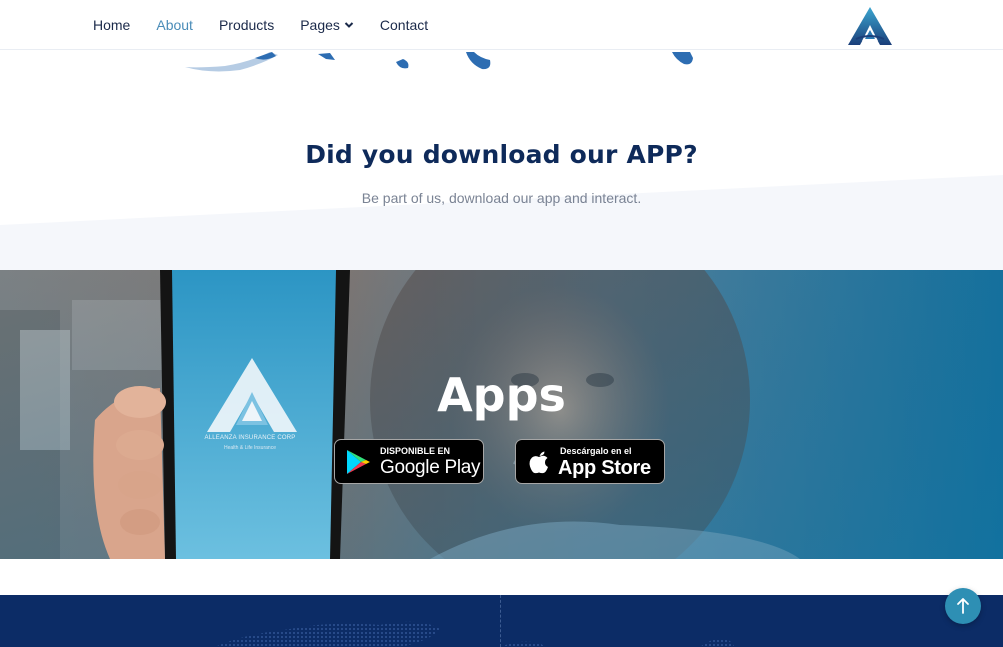  Describe the element at coordinates (430, 467) in the screenshot. I see `google-play-label: Google Play` at that location.